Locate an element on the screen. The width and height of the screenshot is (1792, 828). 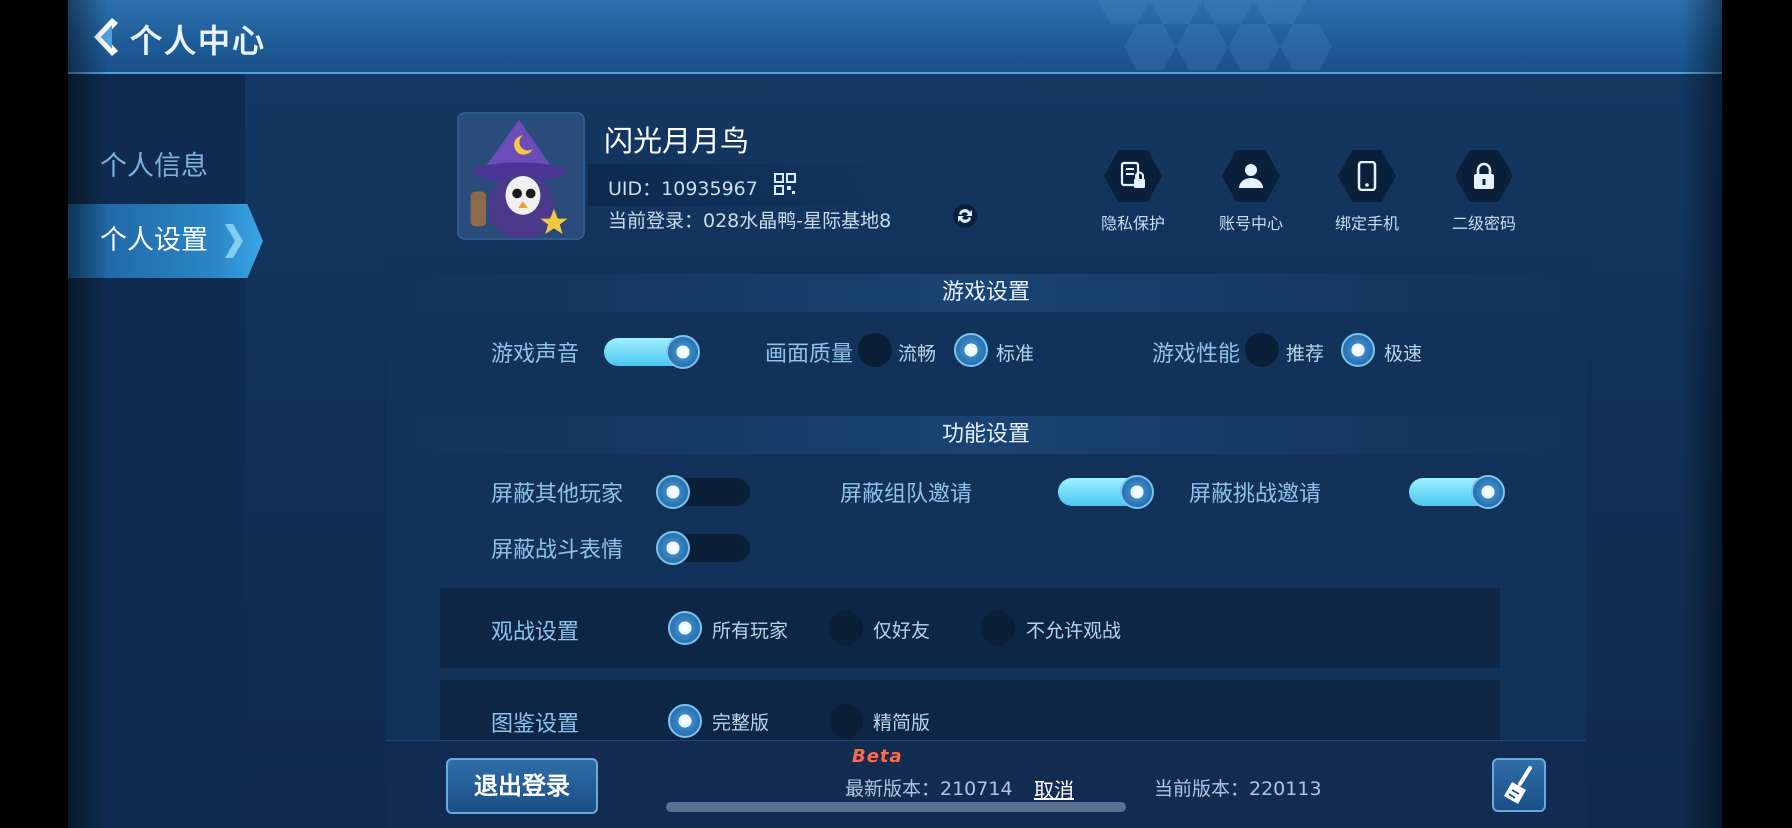
owl-wizard-avatar-icon is located at coordinates (521, 176).